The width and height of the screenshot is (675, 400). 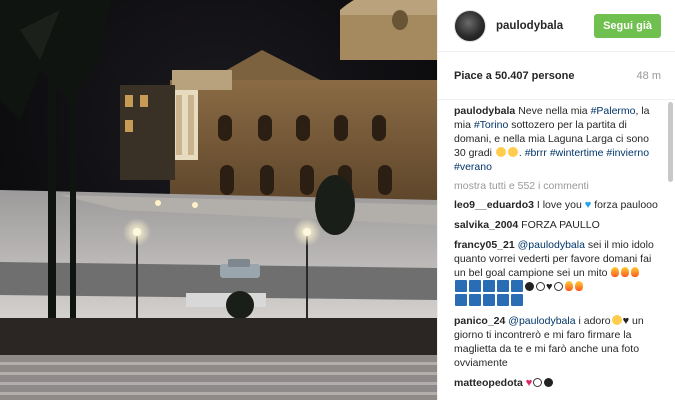 I want to click on emoji-icon, so click(x=616, y=320).